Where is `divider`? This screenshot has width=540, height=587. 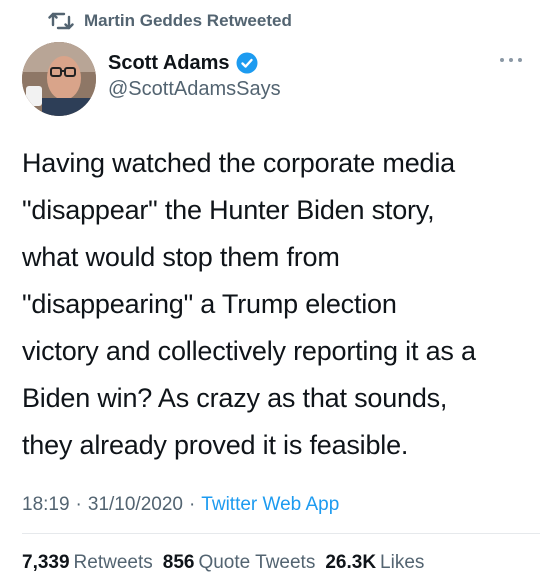 divider is located at coordinates (281, 533).